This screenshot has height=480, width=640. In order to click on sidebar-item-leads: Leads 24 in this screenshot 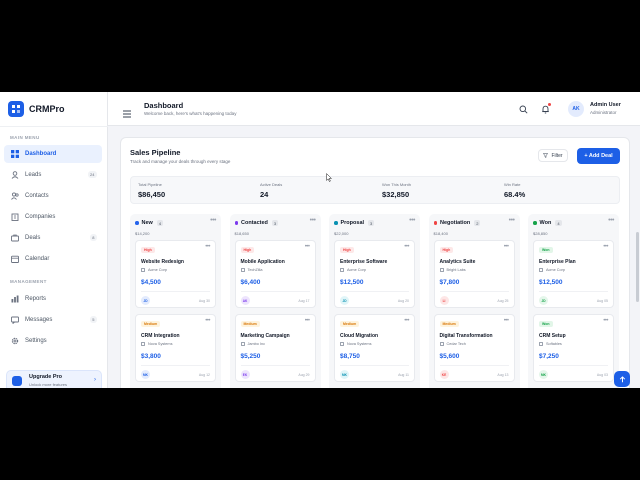, I will do `click(53, 175)`.